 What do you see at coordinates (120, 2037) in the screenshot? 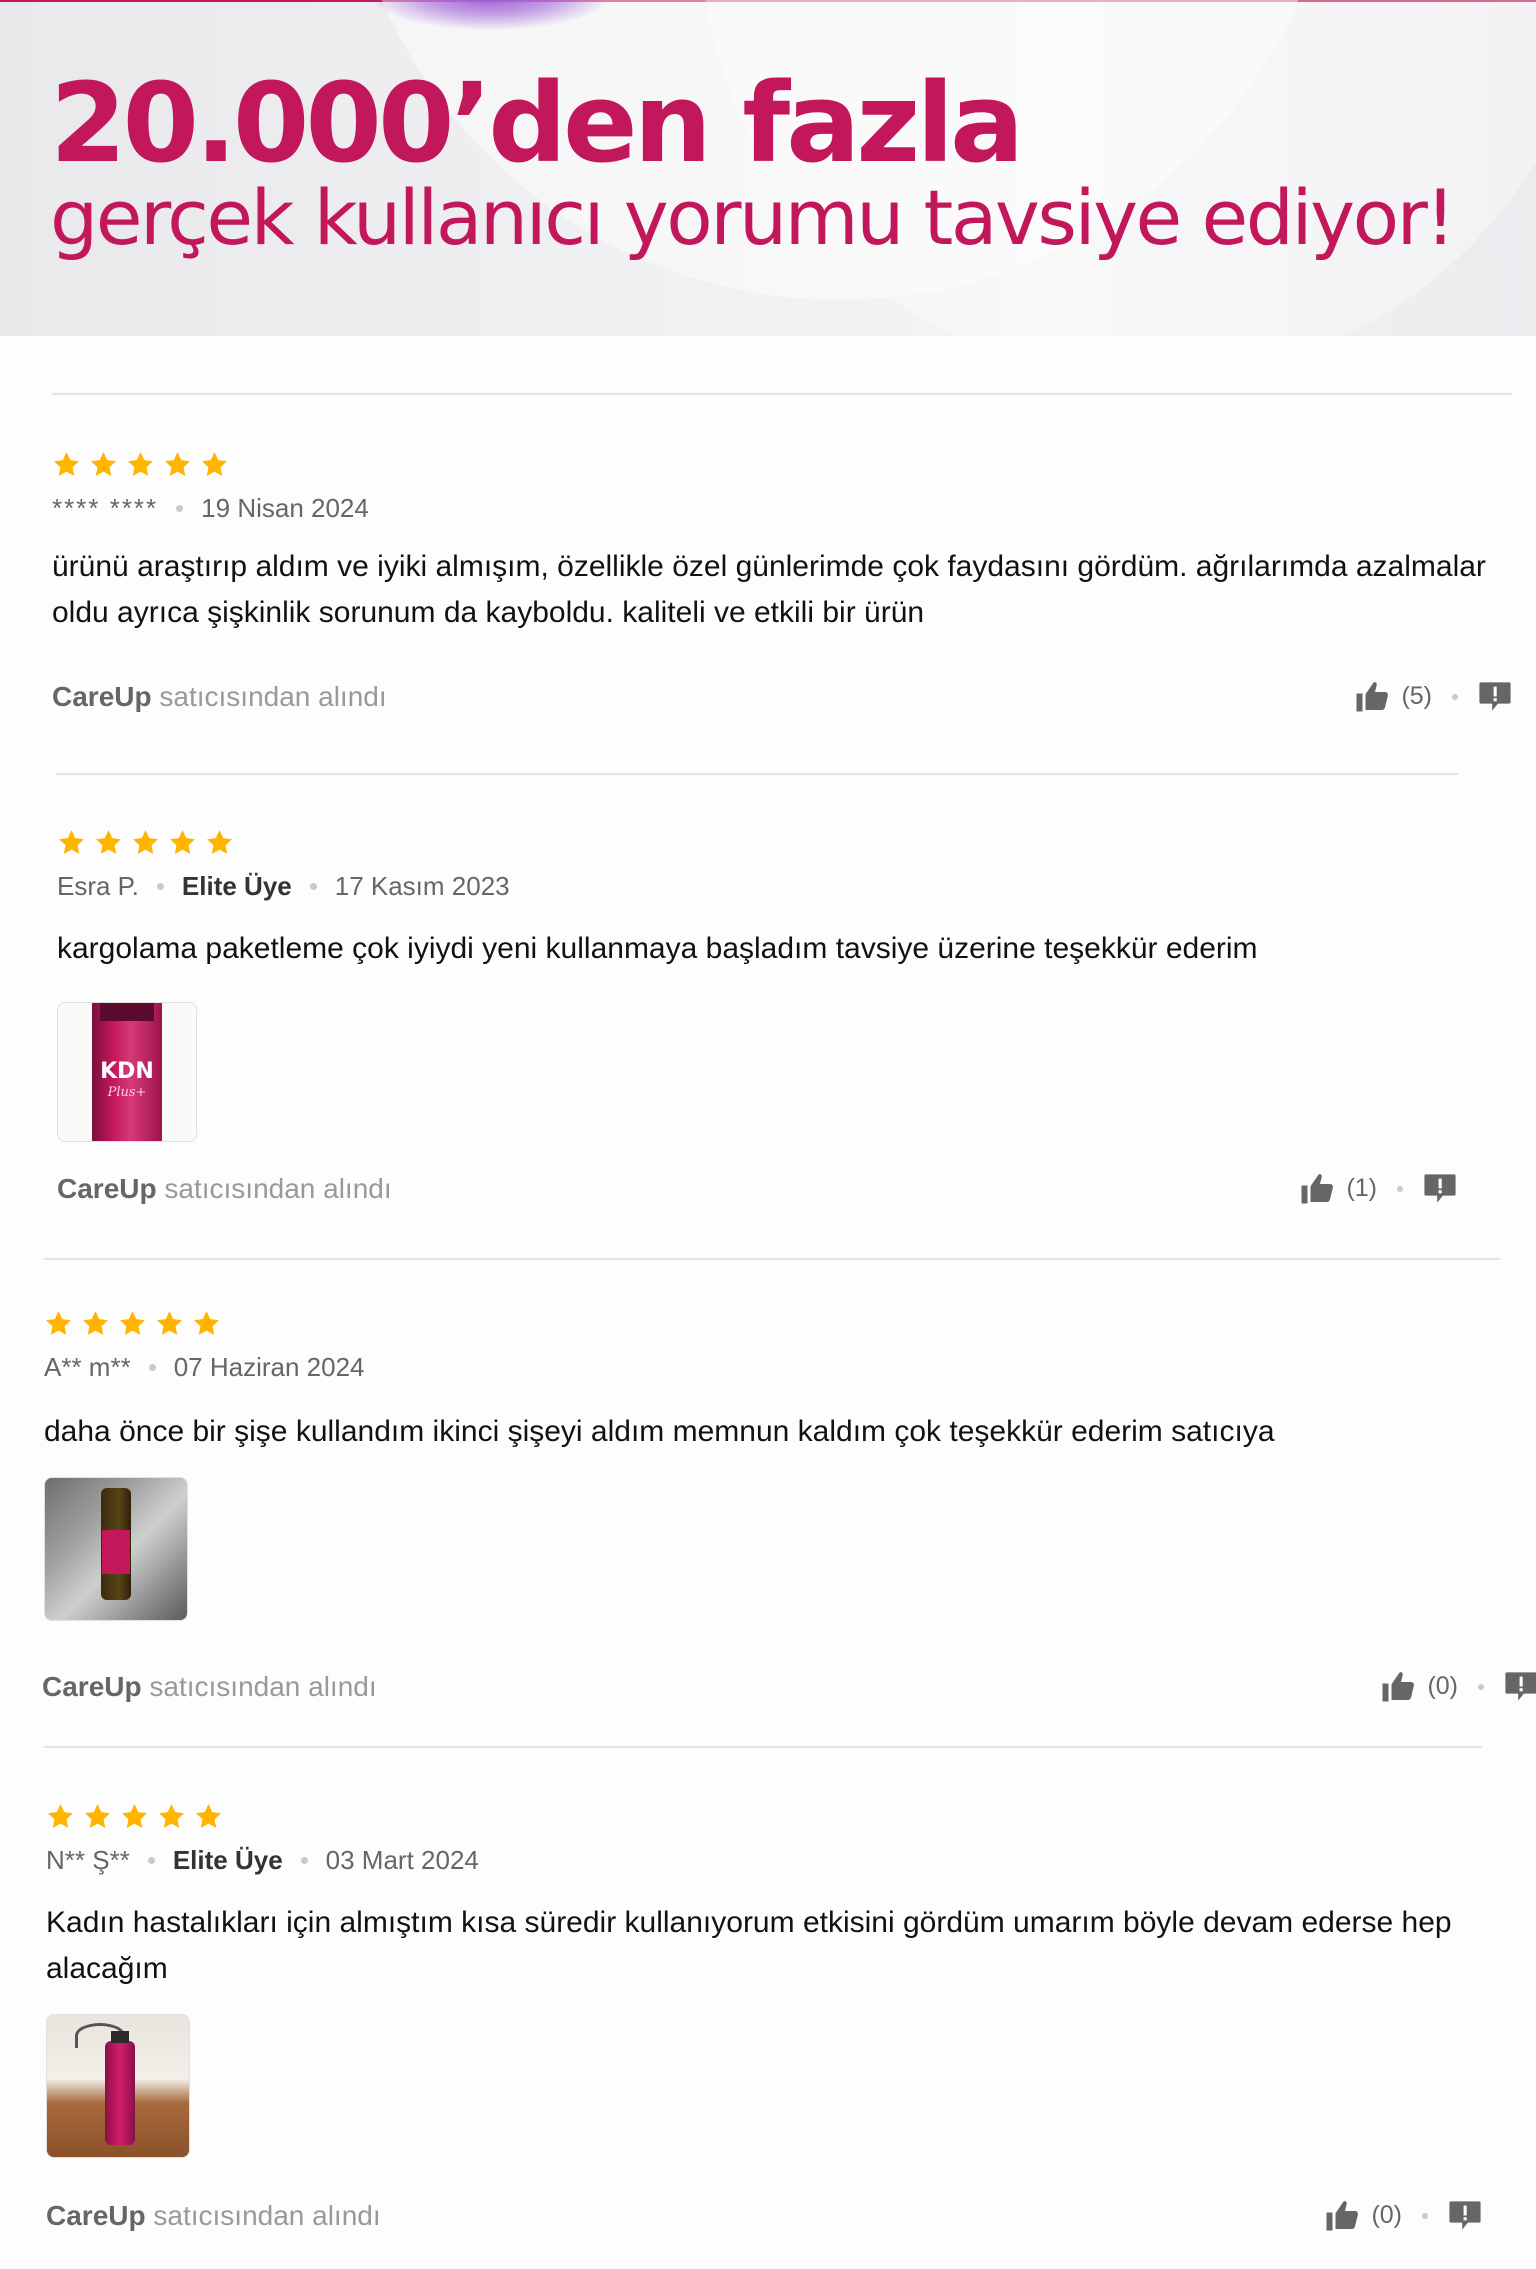
I see `product-cap` at bounding box center [120, 2037].